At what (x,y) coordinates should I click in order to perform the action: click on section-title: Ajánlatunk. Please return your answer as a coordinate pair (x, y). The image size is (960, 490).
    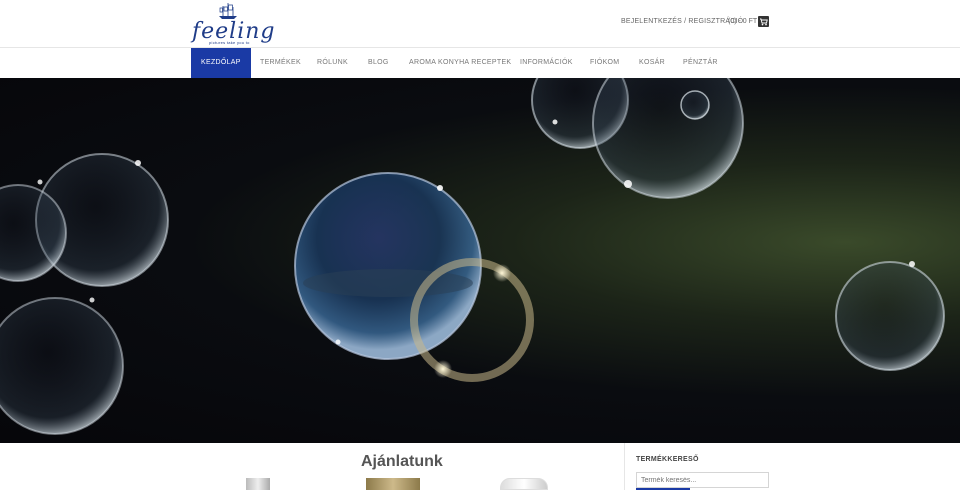
    Looking at the image, I should click on (402, 461).